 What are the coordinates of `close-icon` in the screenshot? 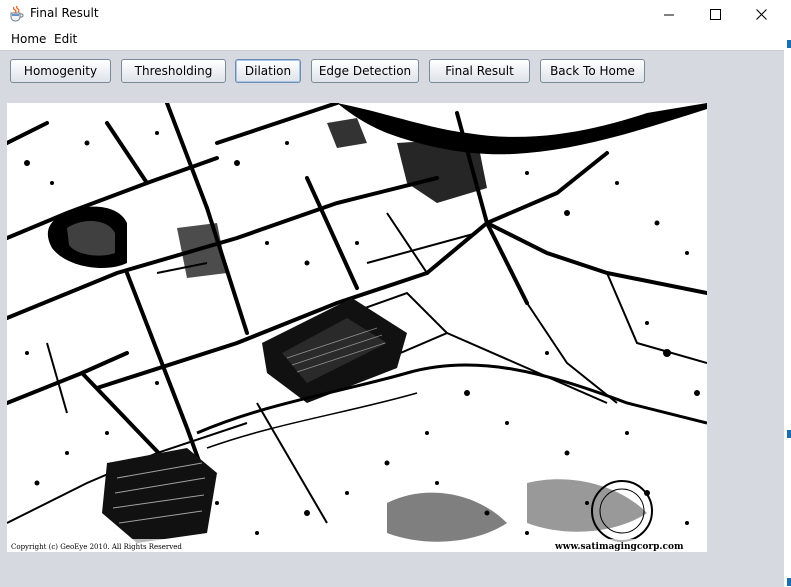 It's located at (761, 14).